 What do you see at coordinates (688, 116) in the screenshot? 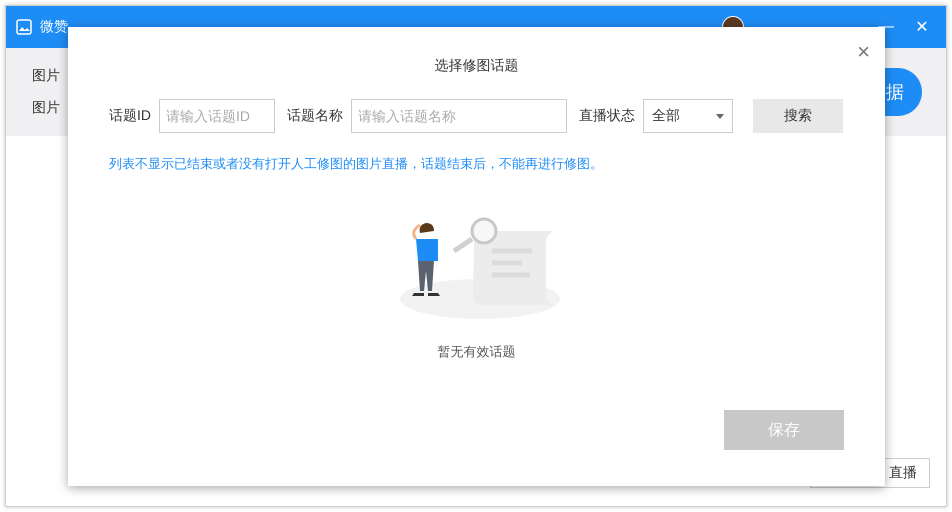
I see `status-dropdown: 全部` at bounding box center [688, 116].